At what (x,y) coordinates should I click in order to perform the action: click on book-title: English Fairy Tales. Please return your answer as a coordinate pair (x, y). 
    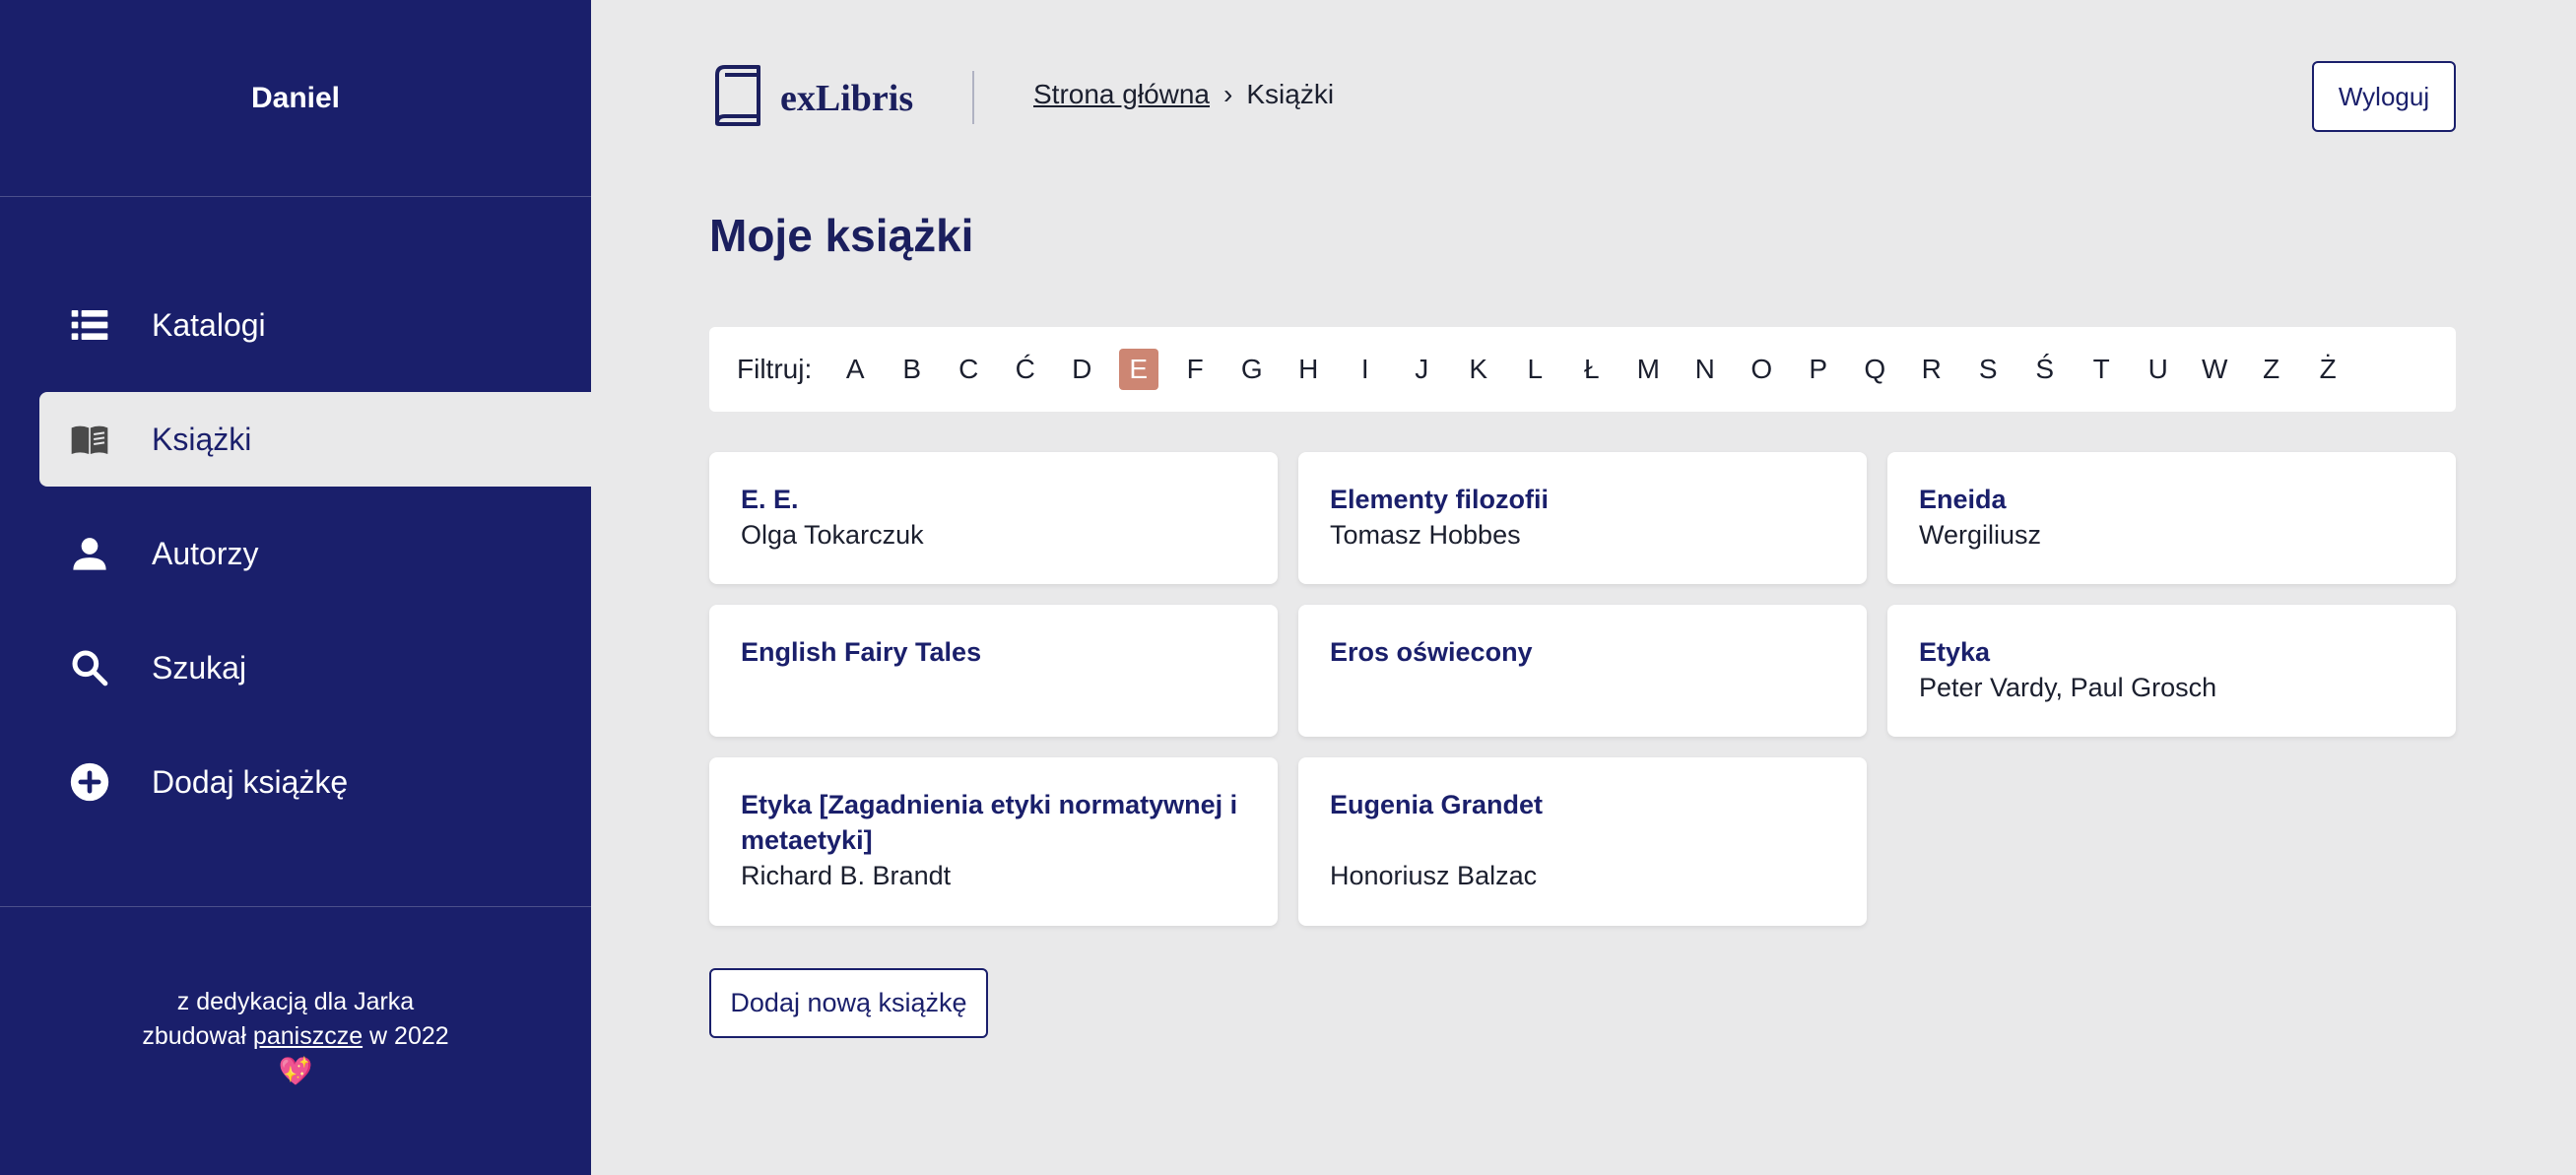
    Looking at the image, I should click on (862, 652).